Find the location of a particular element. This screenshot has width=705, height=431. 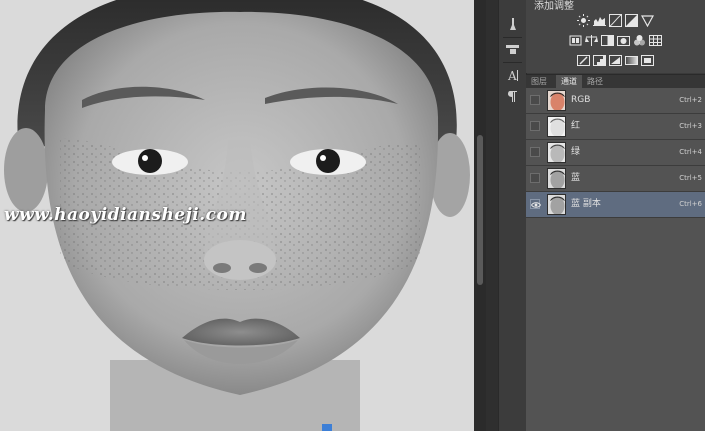

channel-name: 红 is located at coordinates (576, 126).